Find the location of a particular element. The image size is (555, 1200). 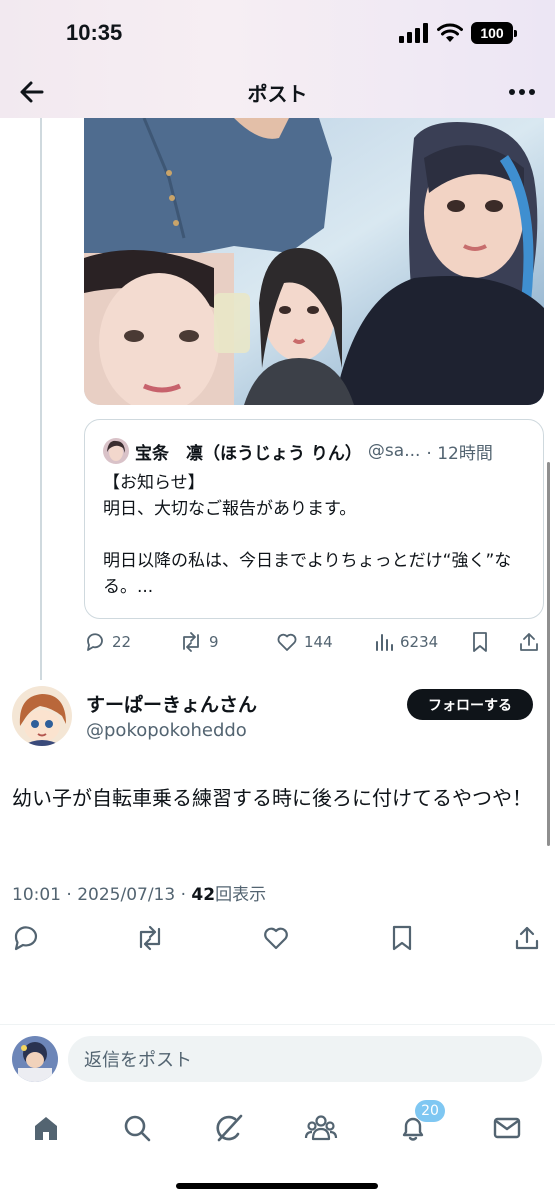

like-button is located at coordinates (276, 938).